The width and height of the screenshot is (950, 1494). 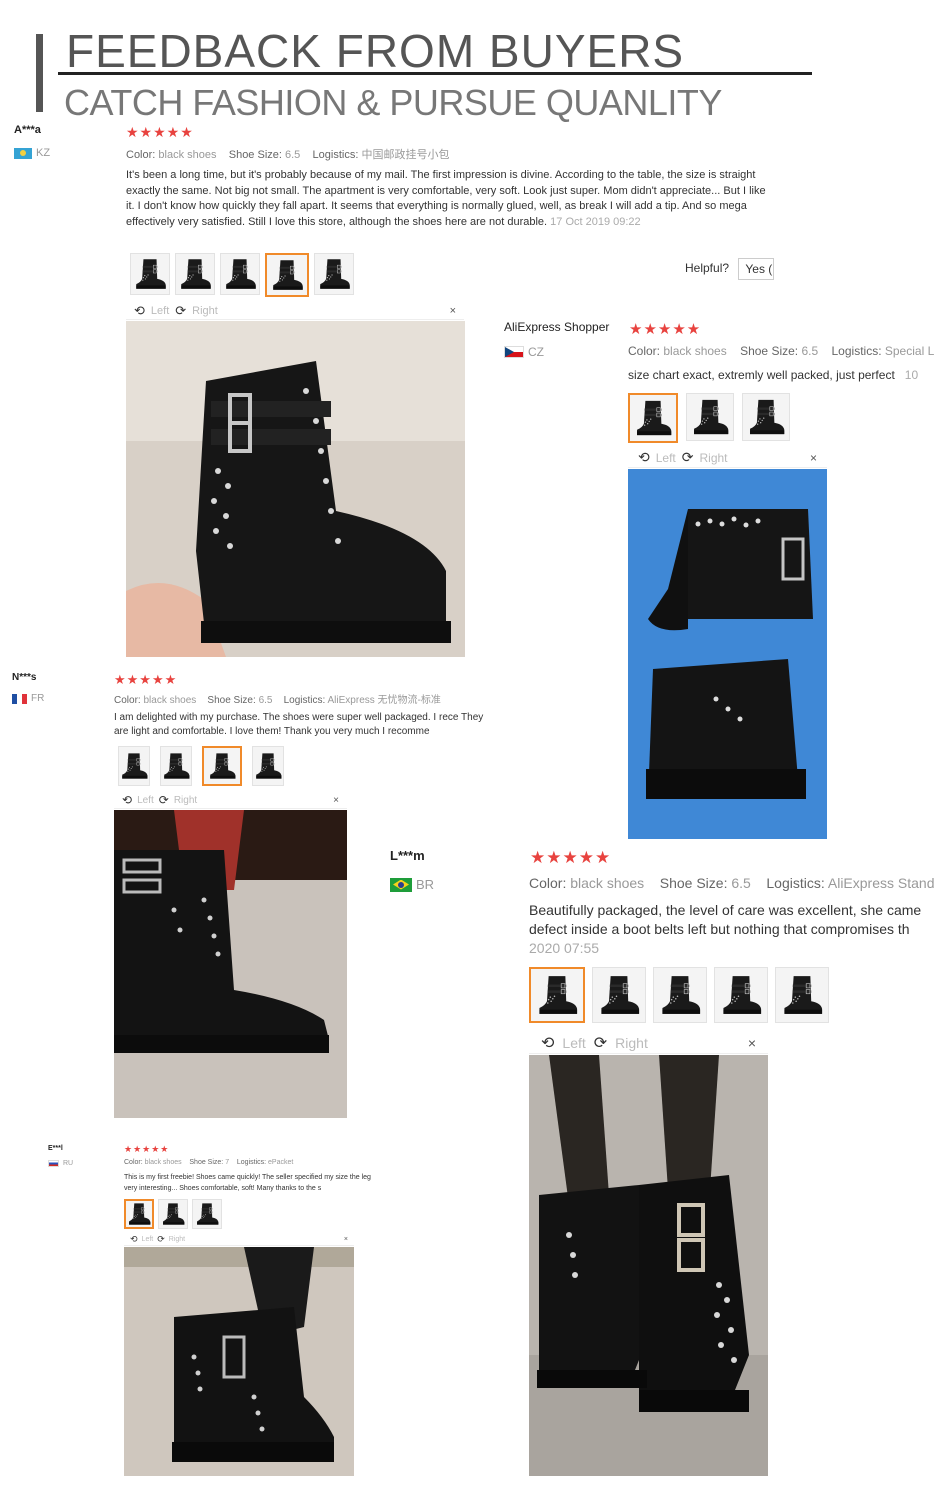 I want to click on cz-flag-icon, so click(x=514, y=352).